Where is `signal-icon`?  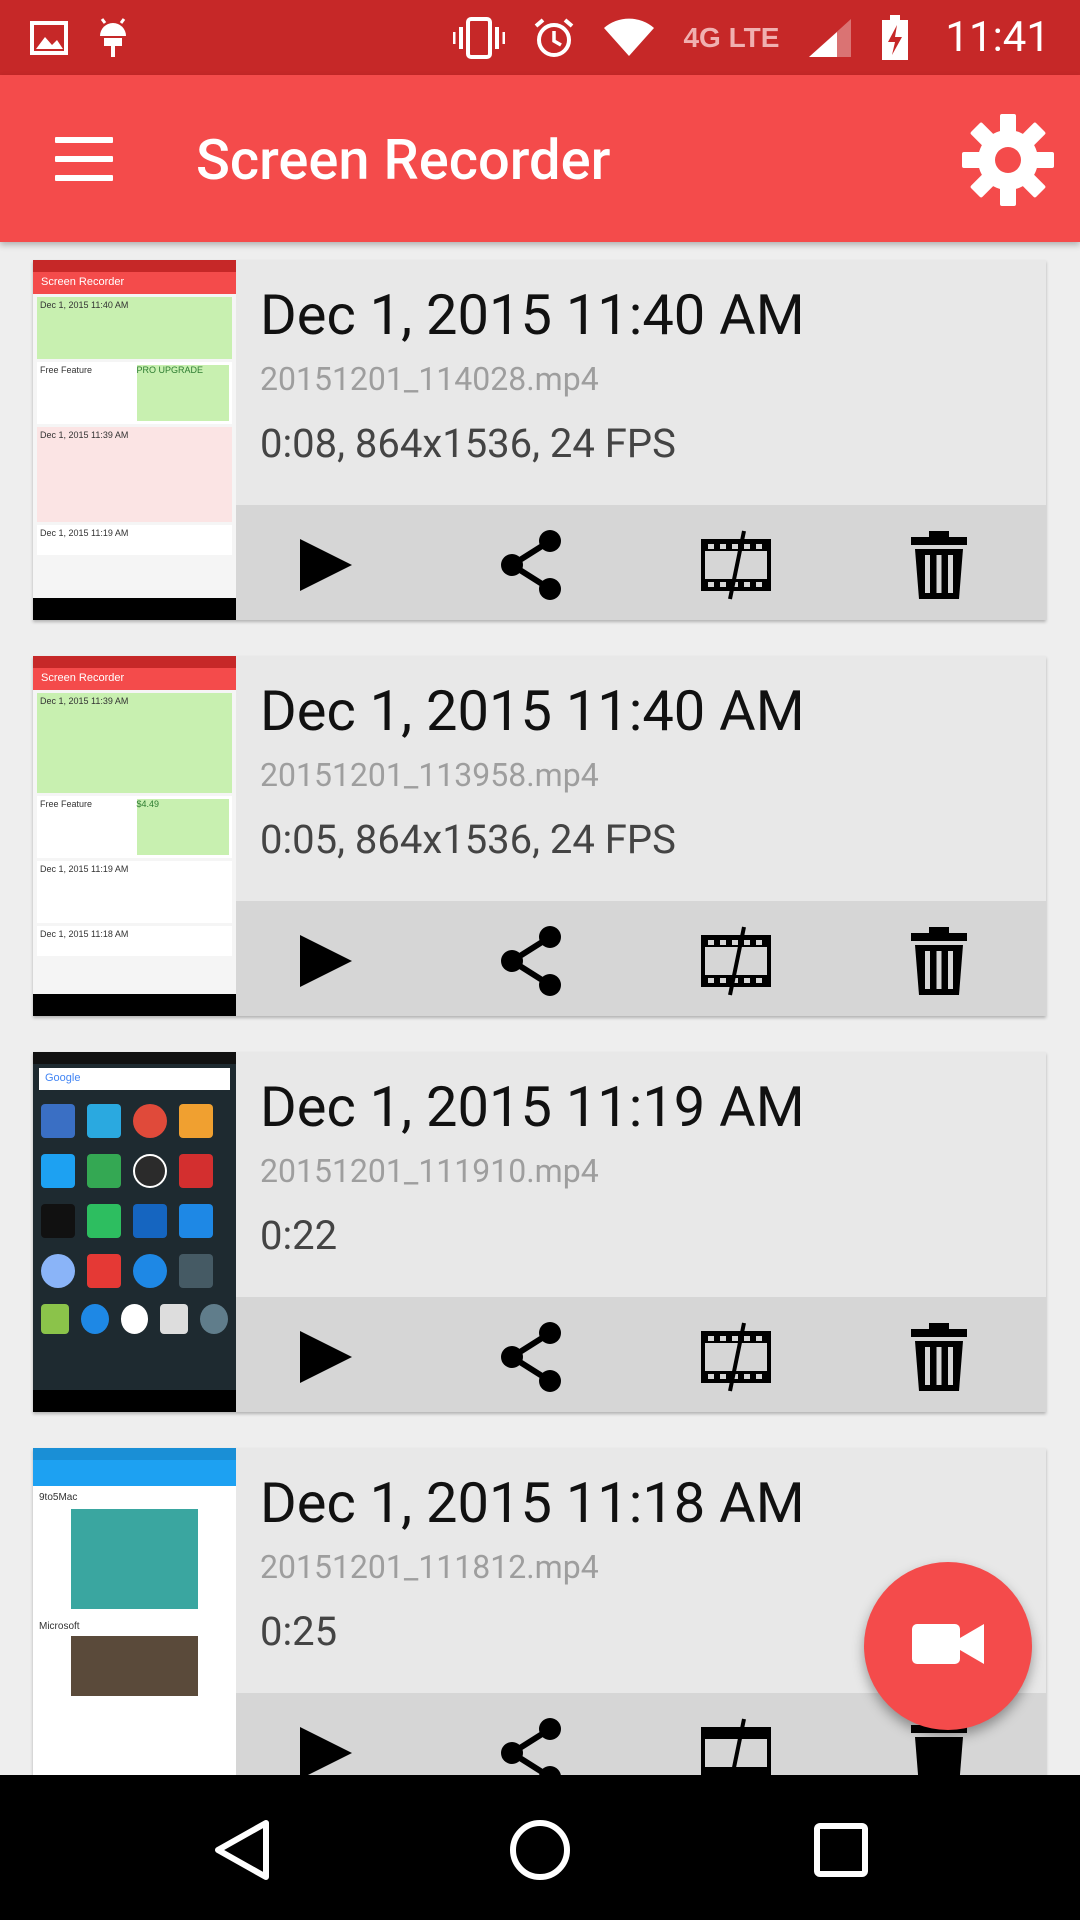
signal-icon is located at coordinates (830, 38).